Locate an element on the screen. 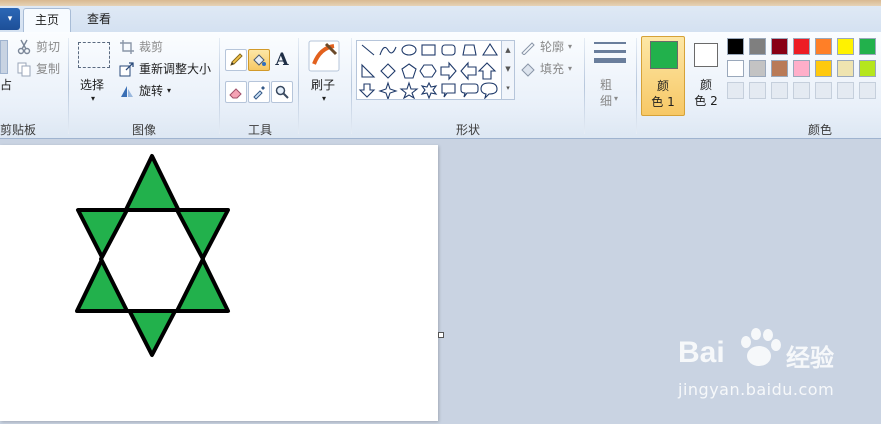 This screenshot has width=881, height=424. copy-icon is located at coordinates (24, 69).